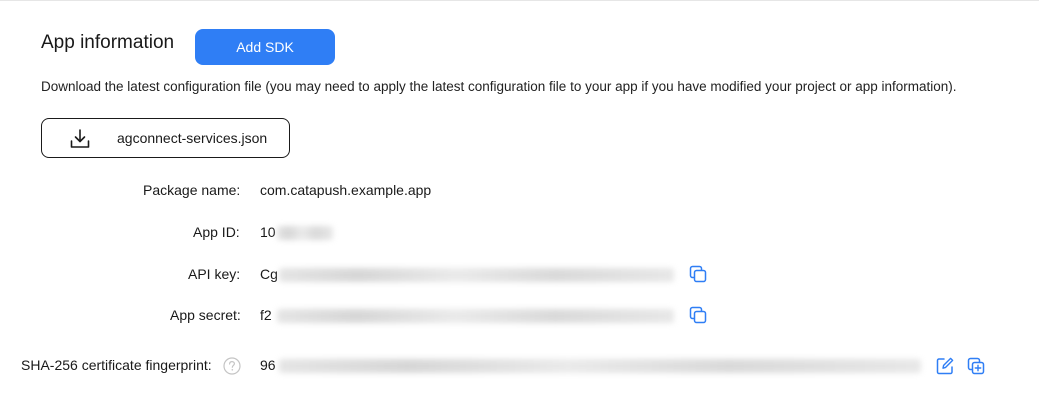 The width and height of the screenshot is (1039, 401). Describe the element at coordinates (266, 315) in the screenshot. I see `app-secret-value: f2` at that location.